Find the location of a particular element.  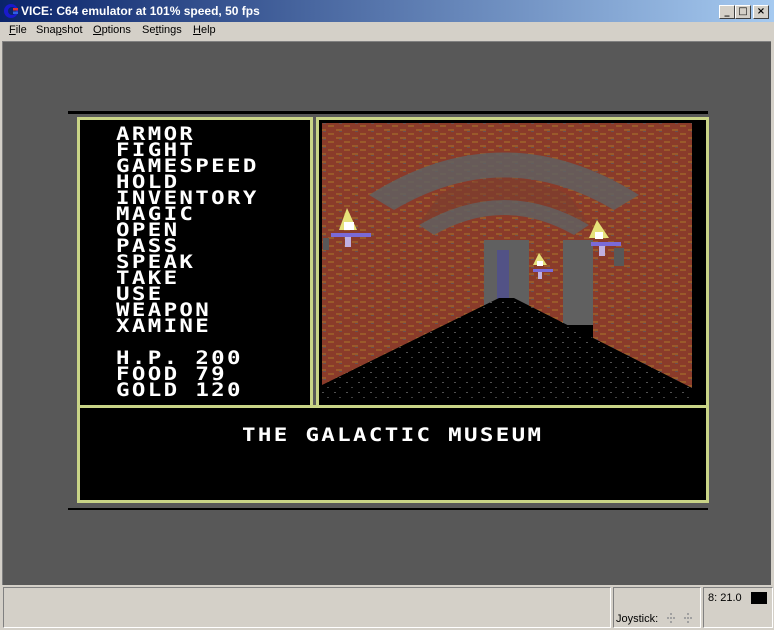

minimize-icon: _ is located at coordinates (727, 11).